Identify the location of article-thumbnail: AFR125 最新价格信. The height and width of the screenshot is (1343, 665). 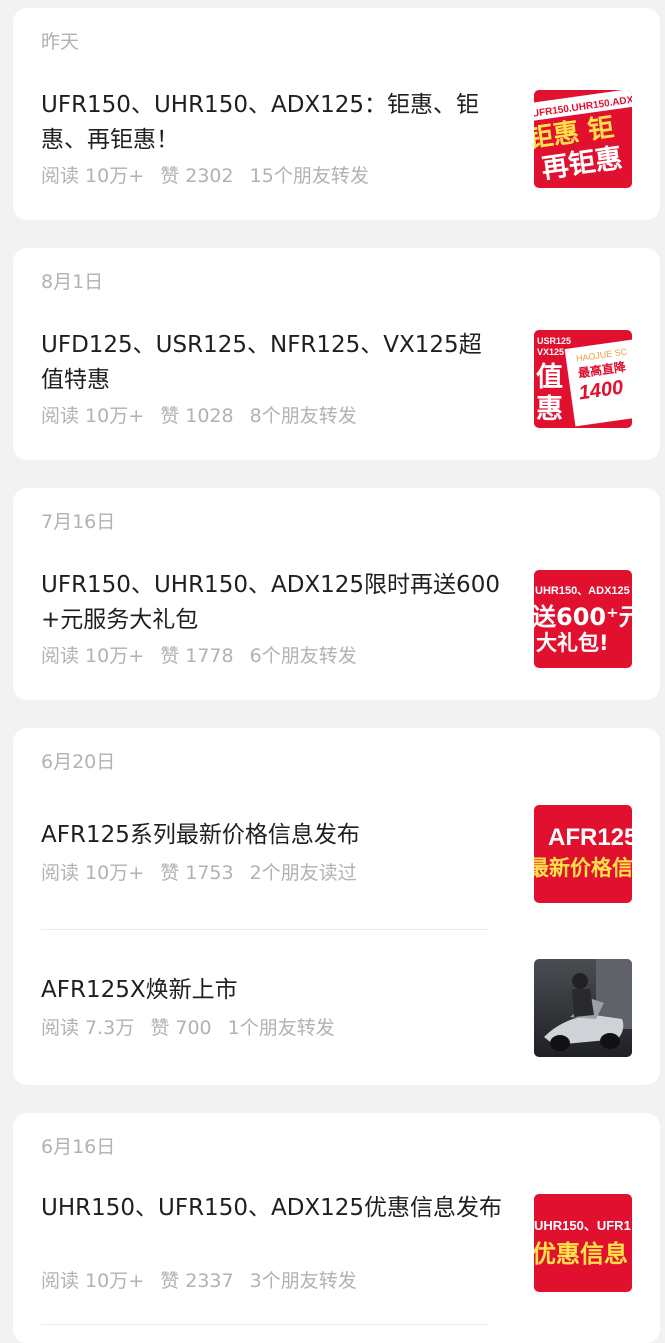
(583, 854).